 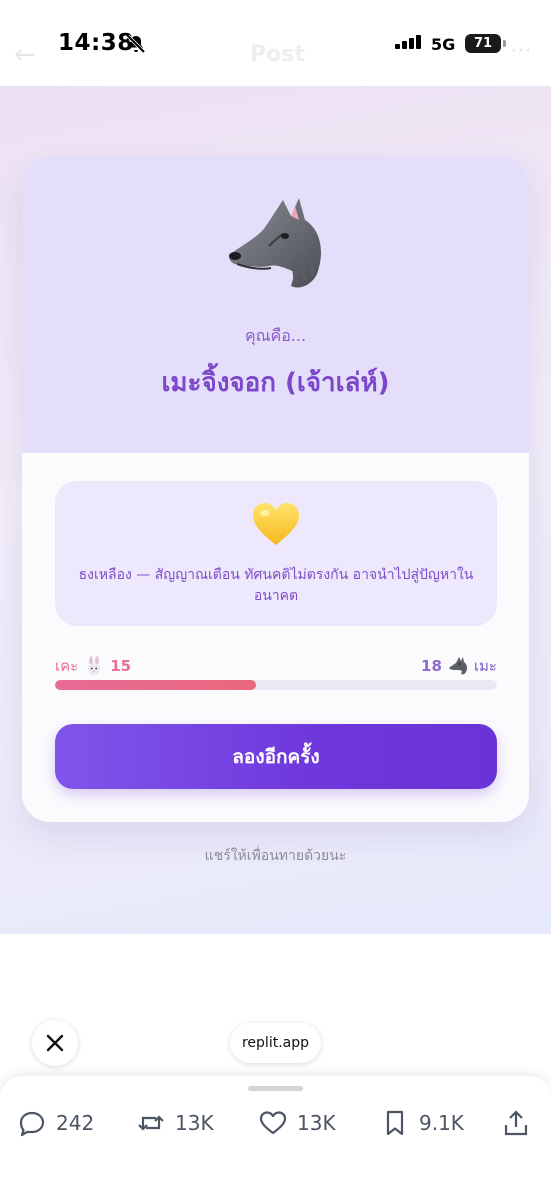 I want to click on rabbit-icon, so click(x=94, y=665).